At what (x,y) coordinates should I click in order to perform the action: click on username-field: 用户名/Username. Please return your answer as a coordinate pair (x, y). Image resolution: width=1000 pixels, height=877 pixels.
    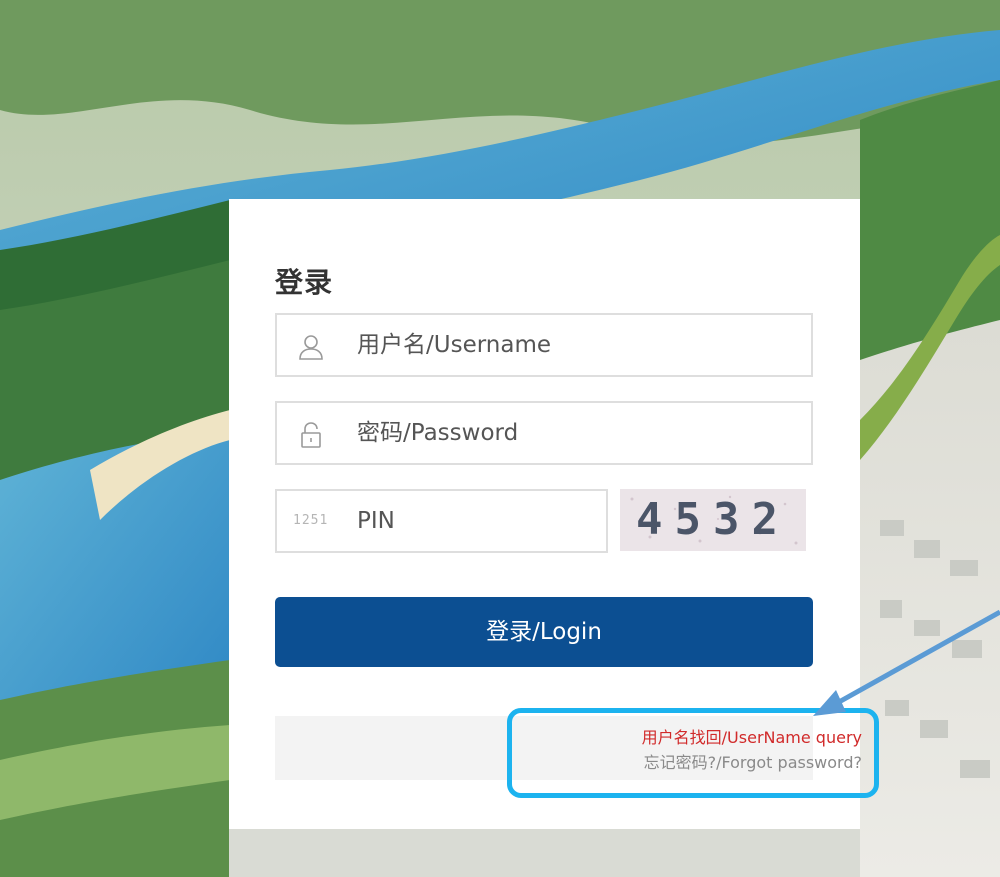
    Looking at the image, I should click on (544, 345).